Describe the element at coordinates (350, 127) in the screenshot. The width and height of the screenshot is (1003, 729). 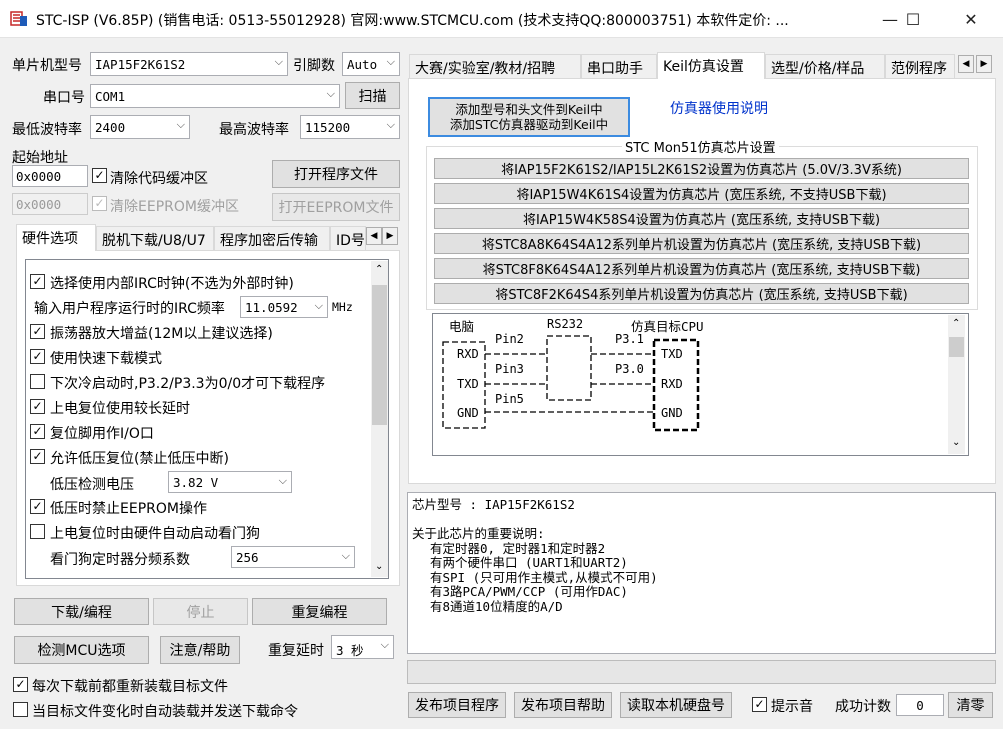
I see `max-baud-select: 115200 ⌵` at that location.